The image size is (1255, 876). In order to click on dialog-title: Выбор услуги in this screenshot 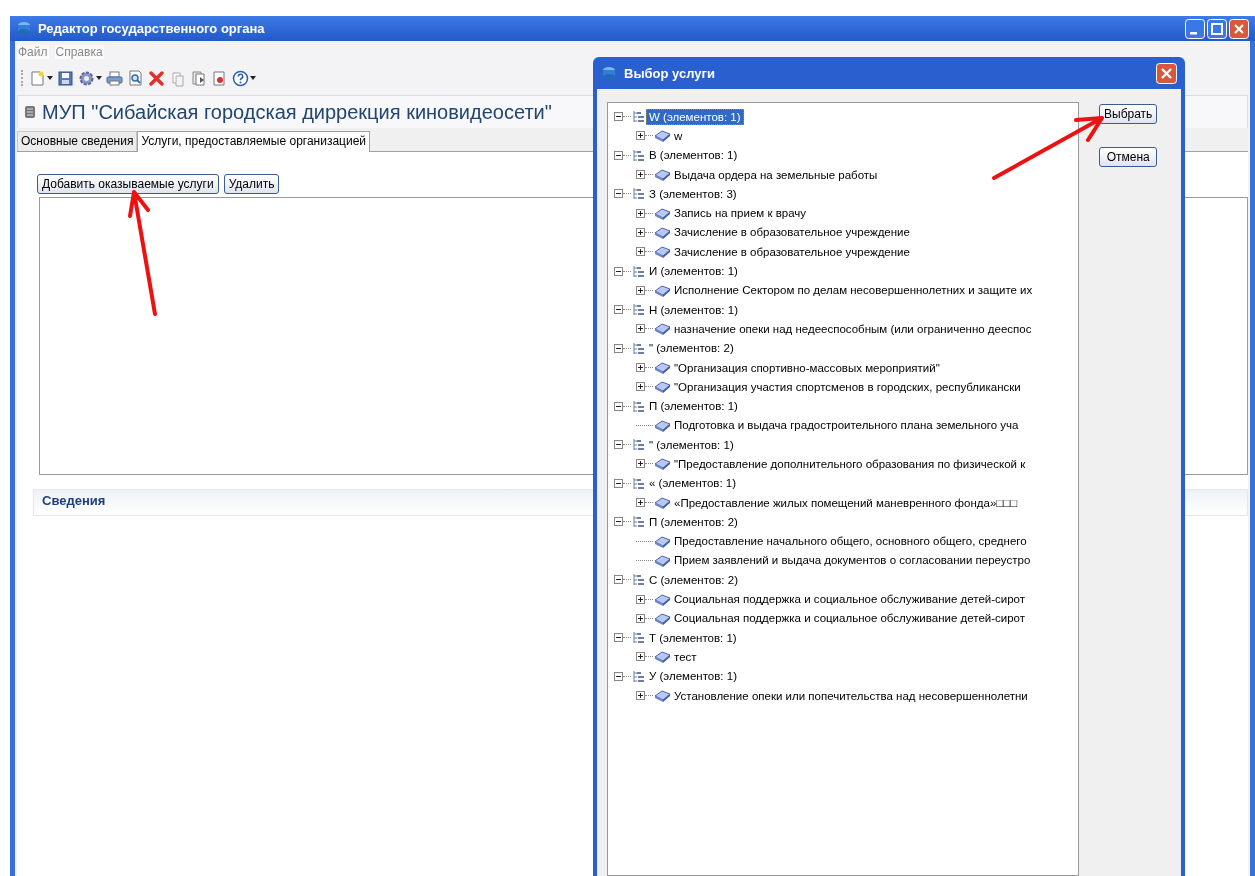, I will do `click(669, 73)`.